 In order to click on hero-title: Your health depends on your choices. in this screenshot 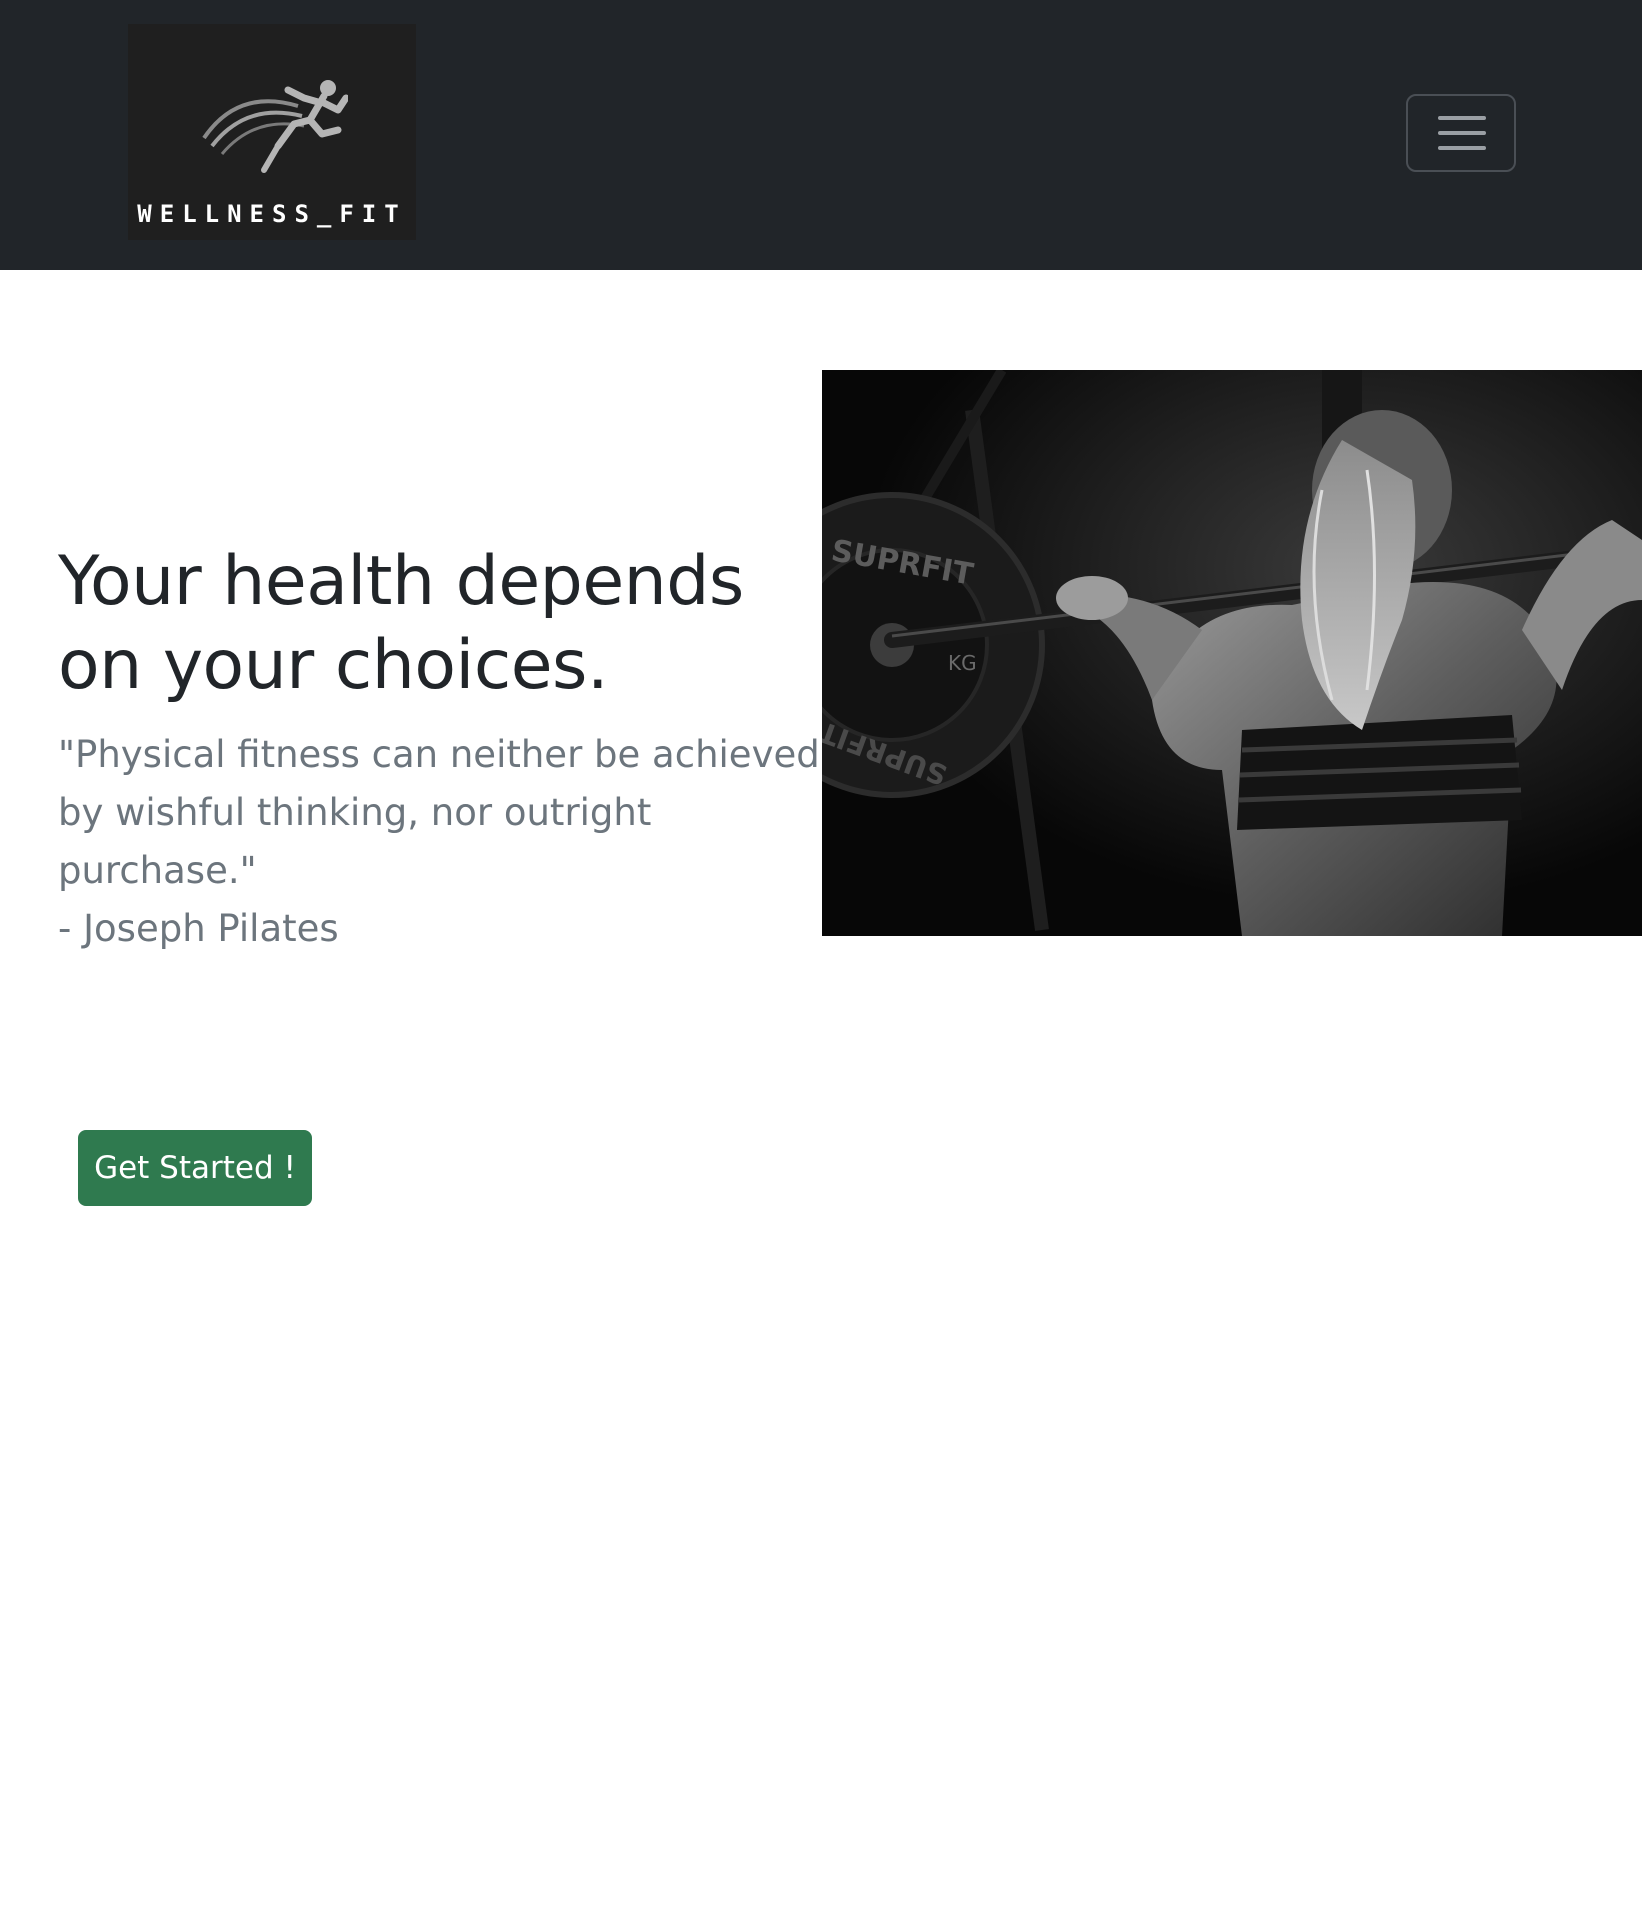, I will do `click(401, 623)`.